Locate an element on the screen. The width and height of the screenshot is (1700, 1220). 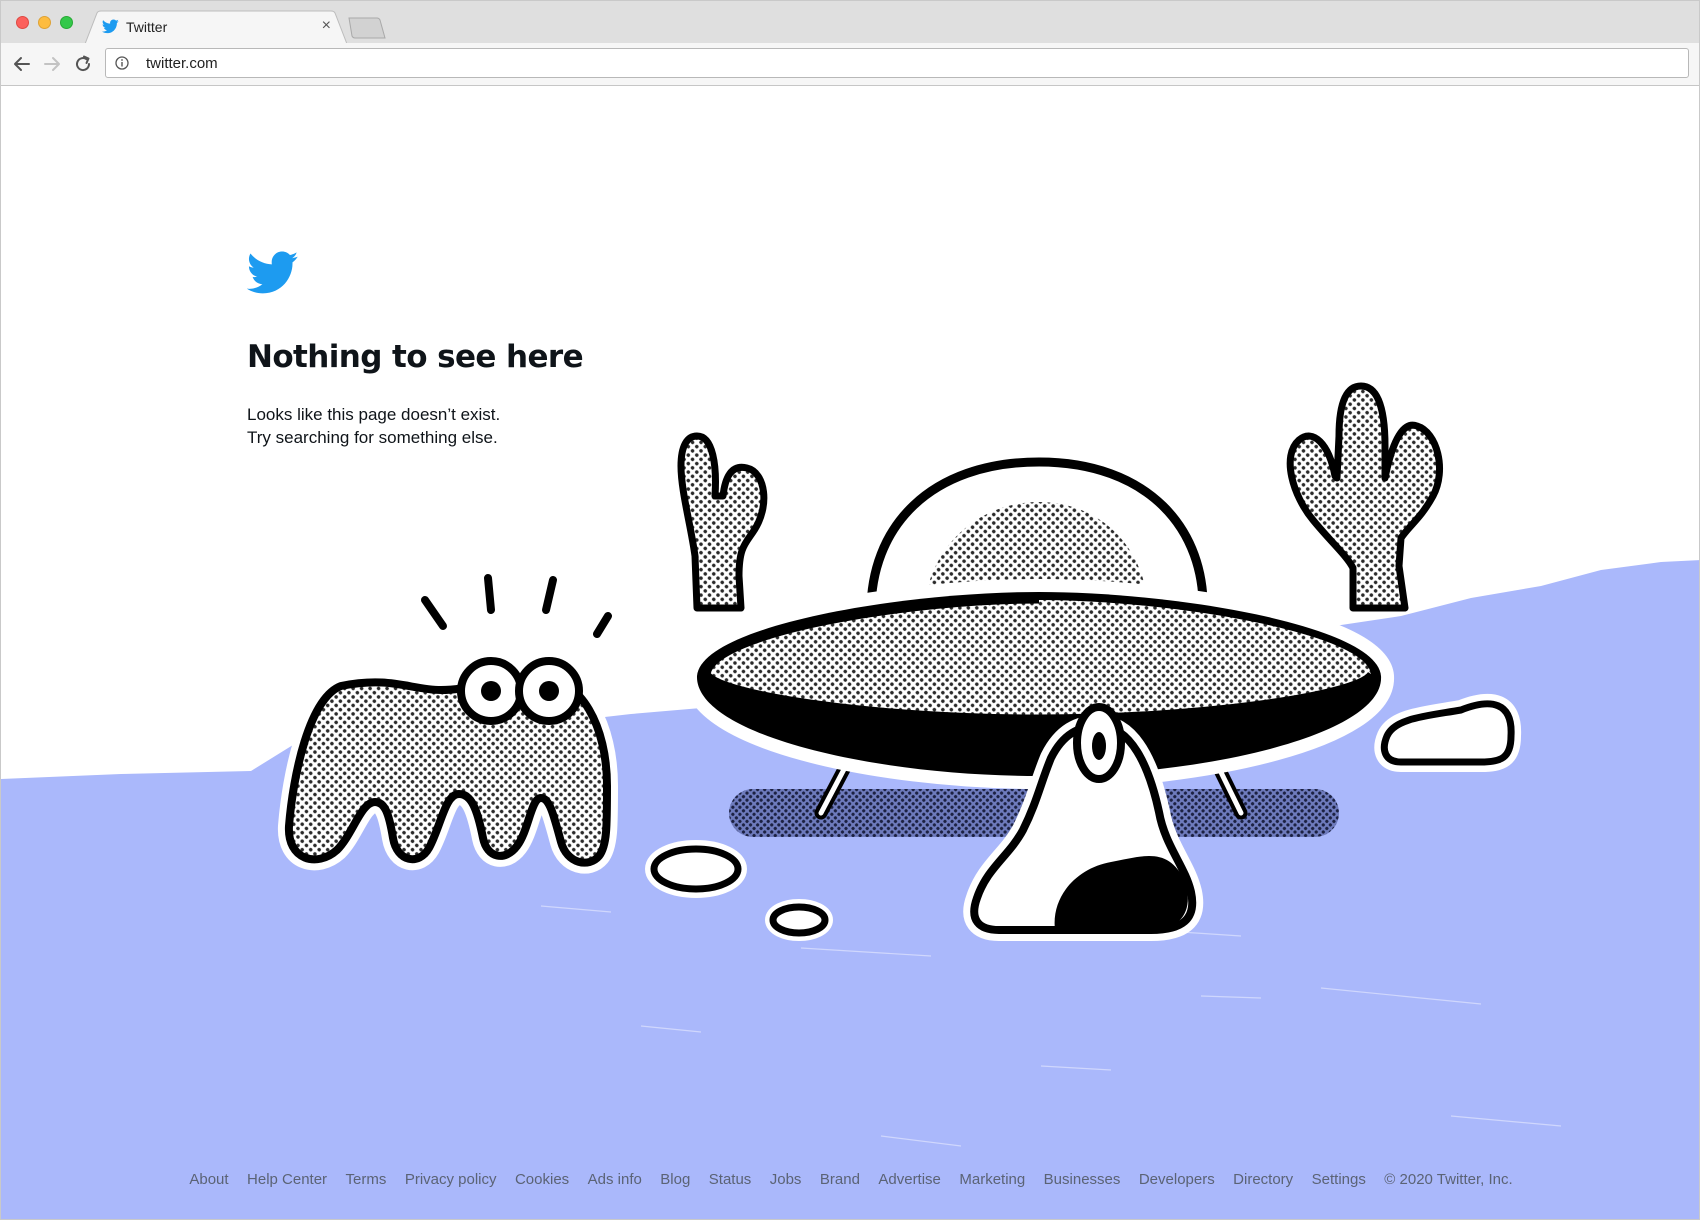
footer-link-brand: Brand is located at coordinates (840, 1179).